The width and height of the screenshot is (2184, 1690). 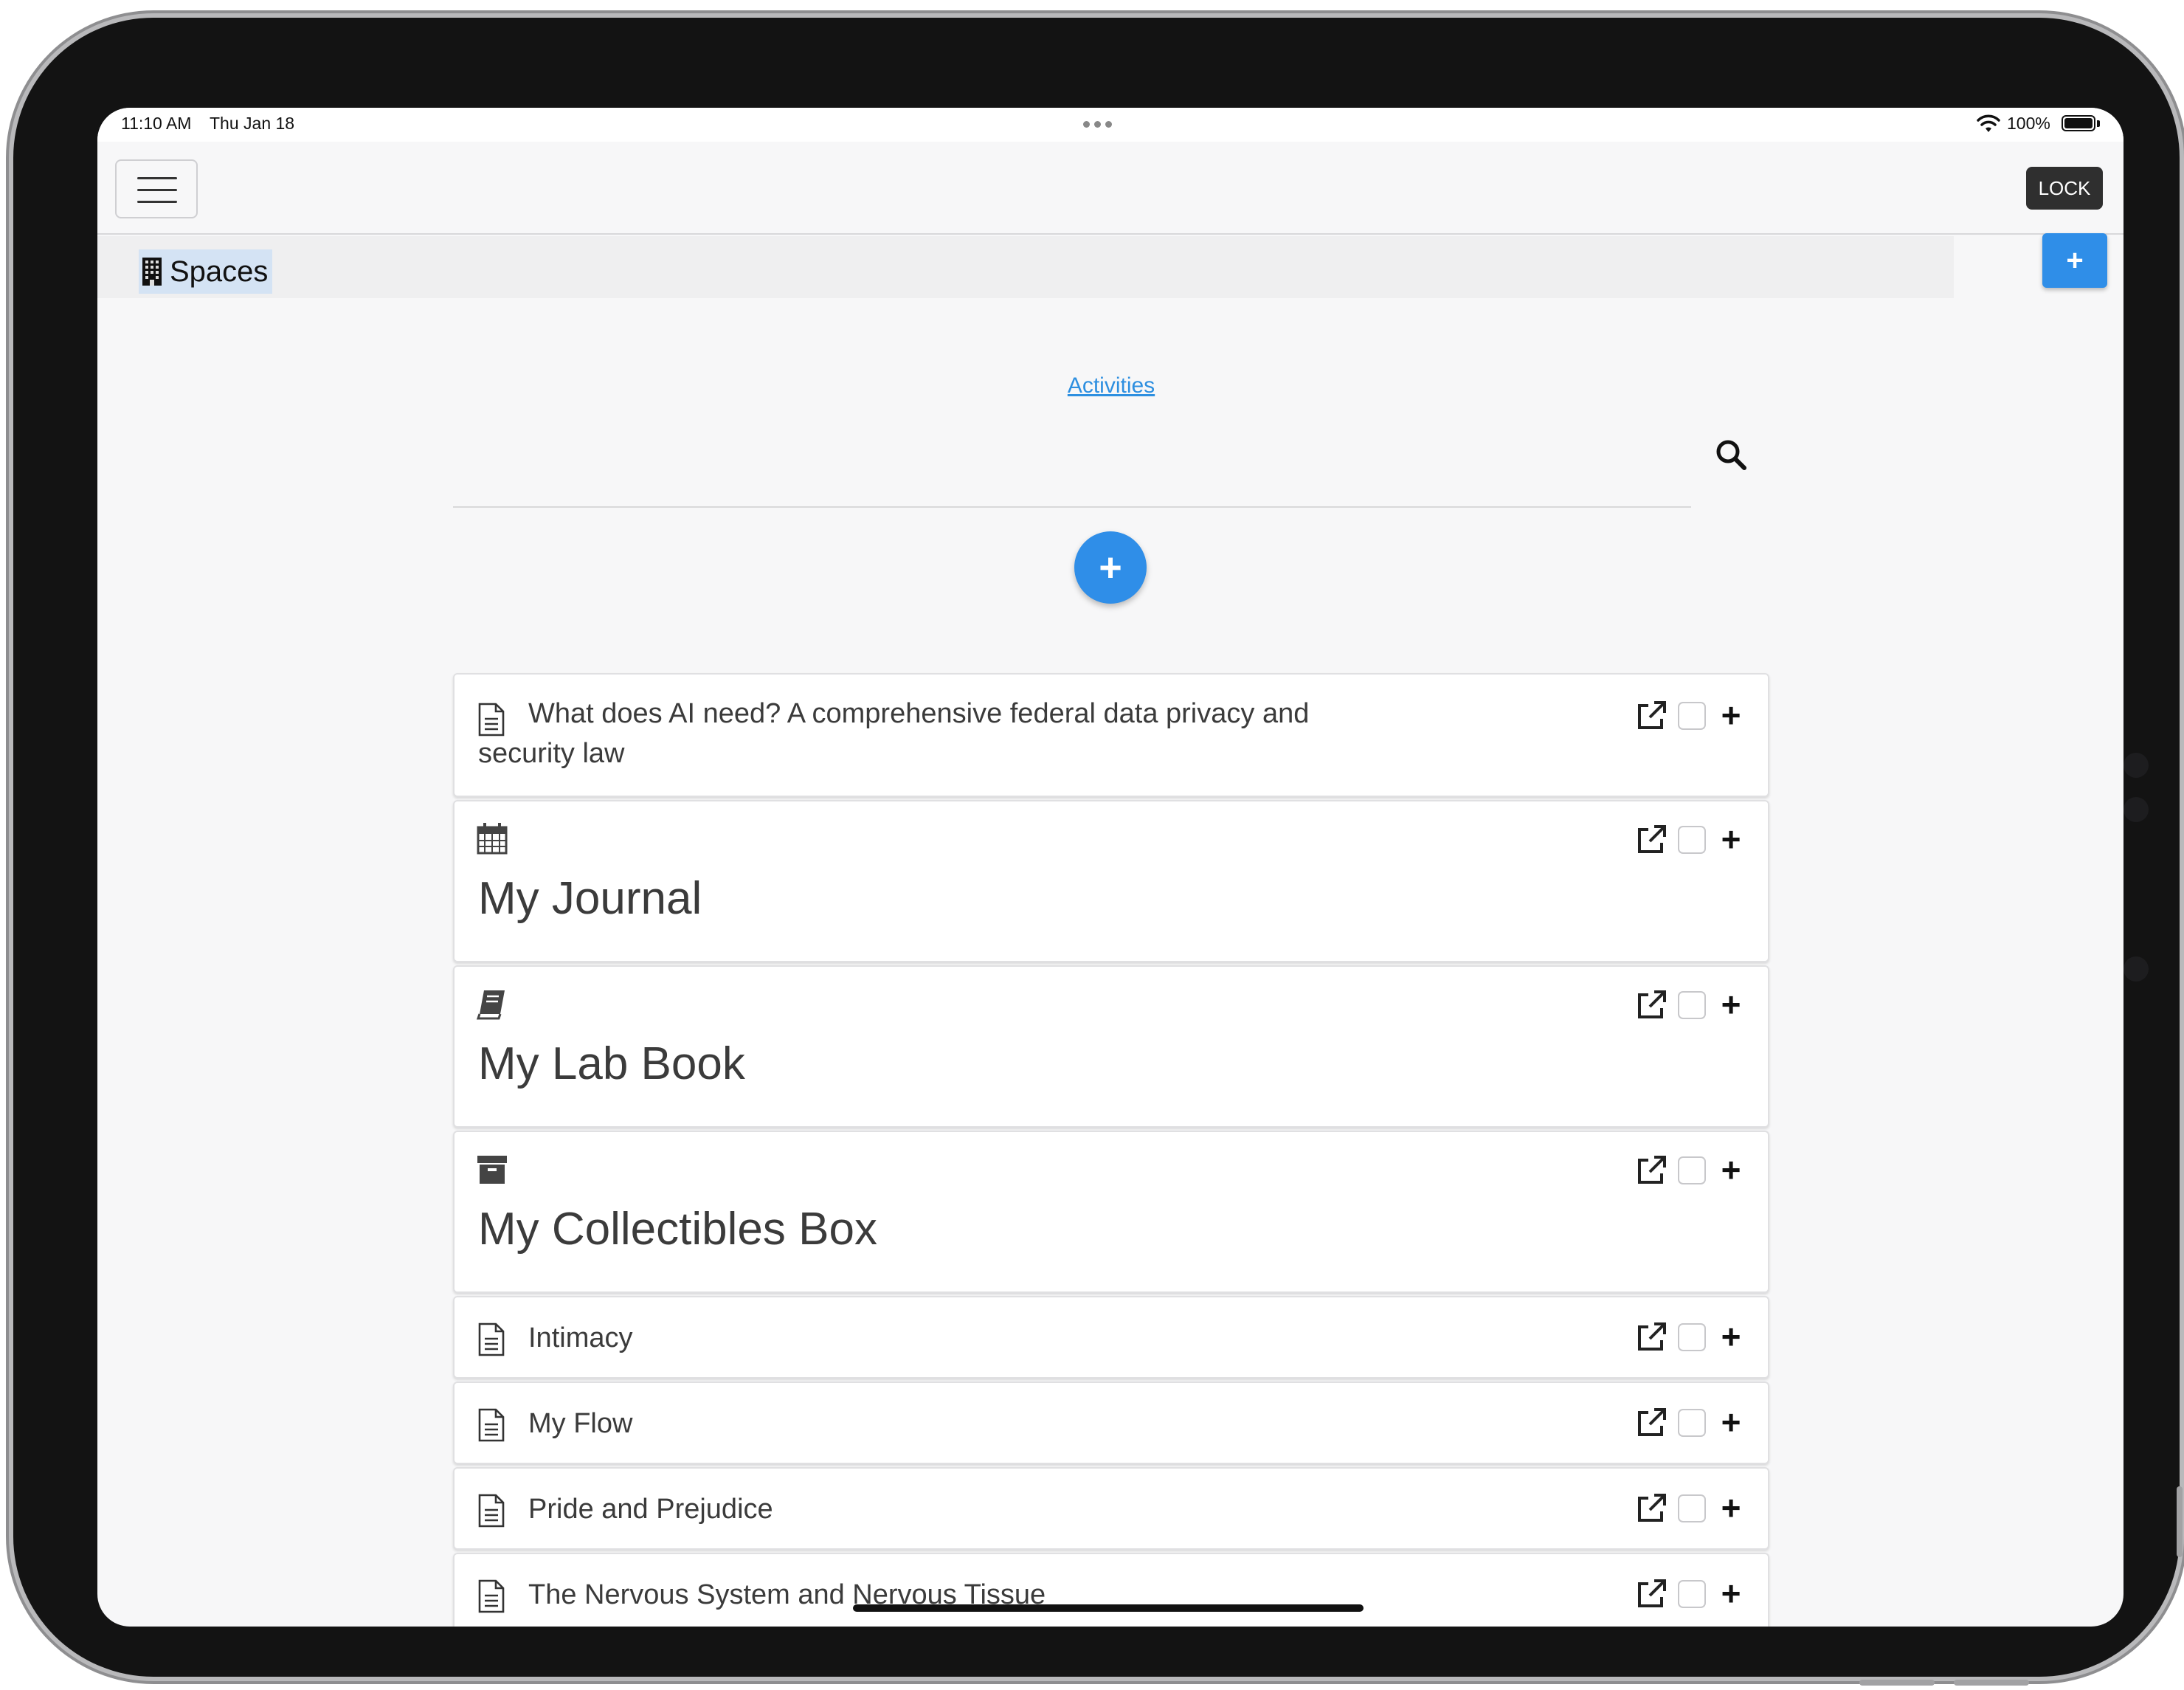 I want to click on list-item: My Journal +, so click(x=1111, y=881).